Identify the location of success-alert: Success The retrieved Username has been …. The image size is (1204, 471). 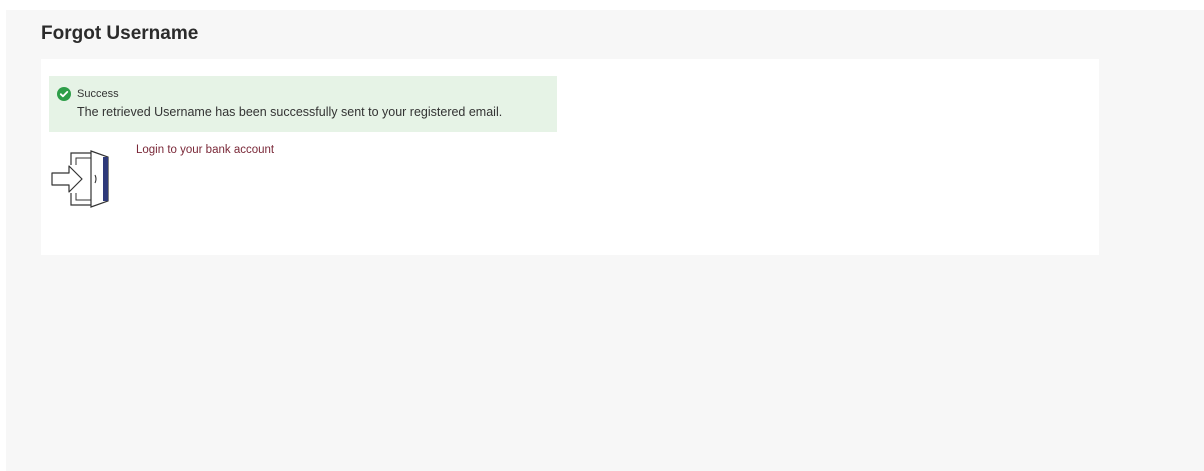
(303, 104).